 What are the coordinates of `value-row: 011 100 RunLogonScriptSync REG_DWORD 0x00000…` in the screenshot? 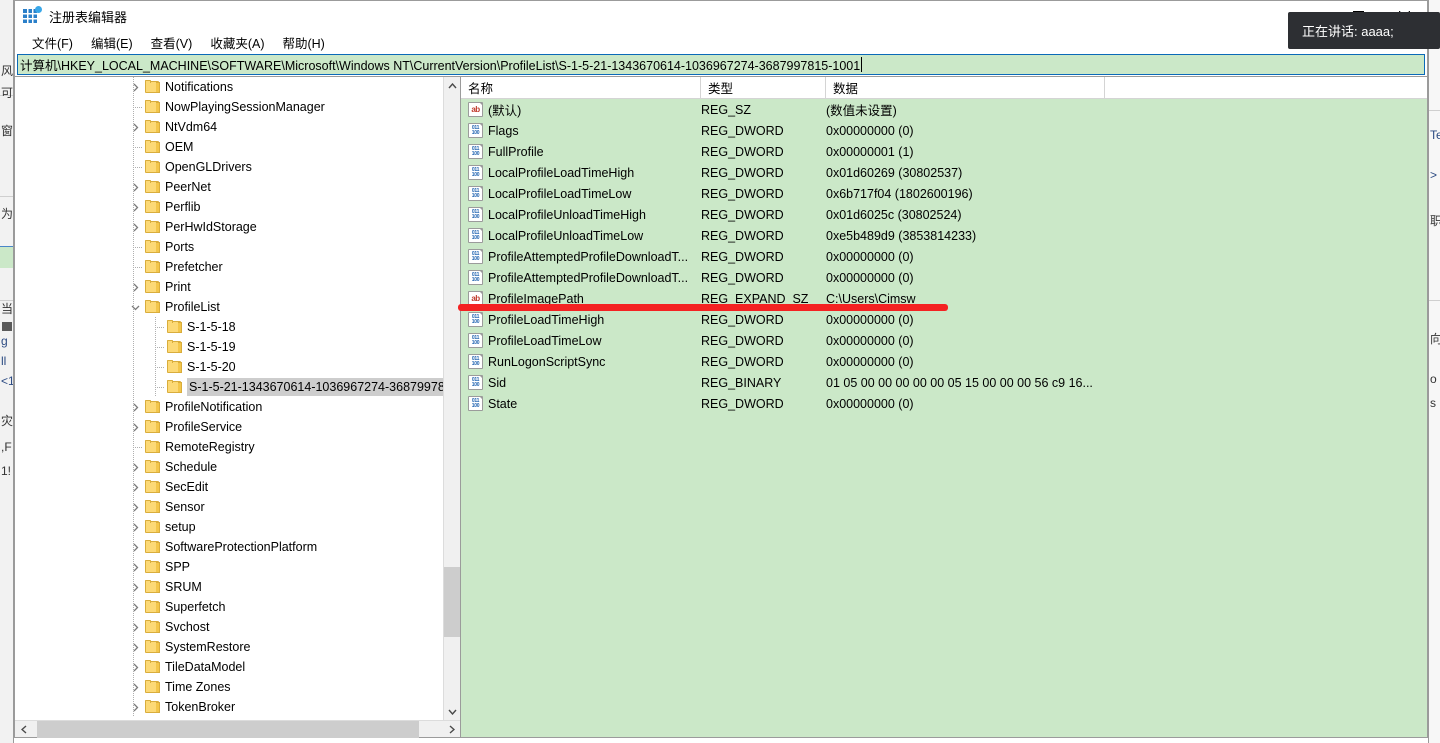 It's located at (944, 361).